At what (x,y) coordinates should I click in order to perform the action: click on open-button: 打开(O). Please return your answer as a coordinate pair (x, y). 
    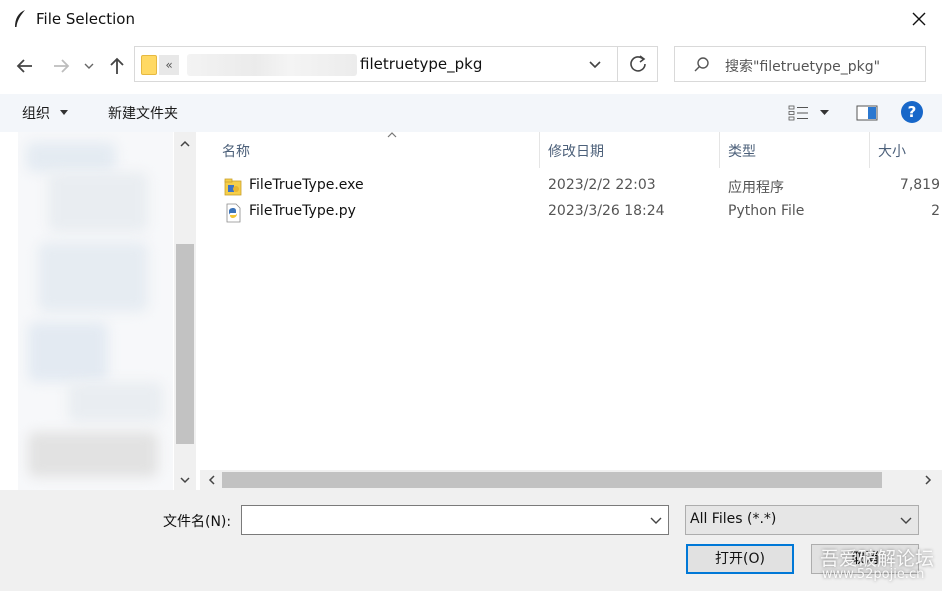
    Looking at the image, I should click on (740, 559).